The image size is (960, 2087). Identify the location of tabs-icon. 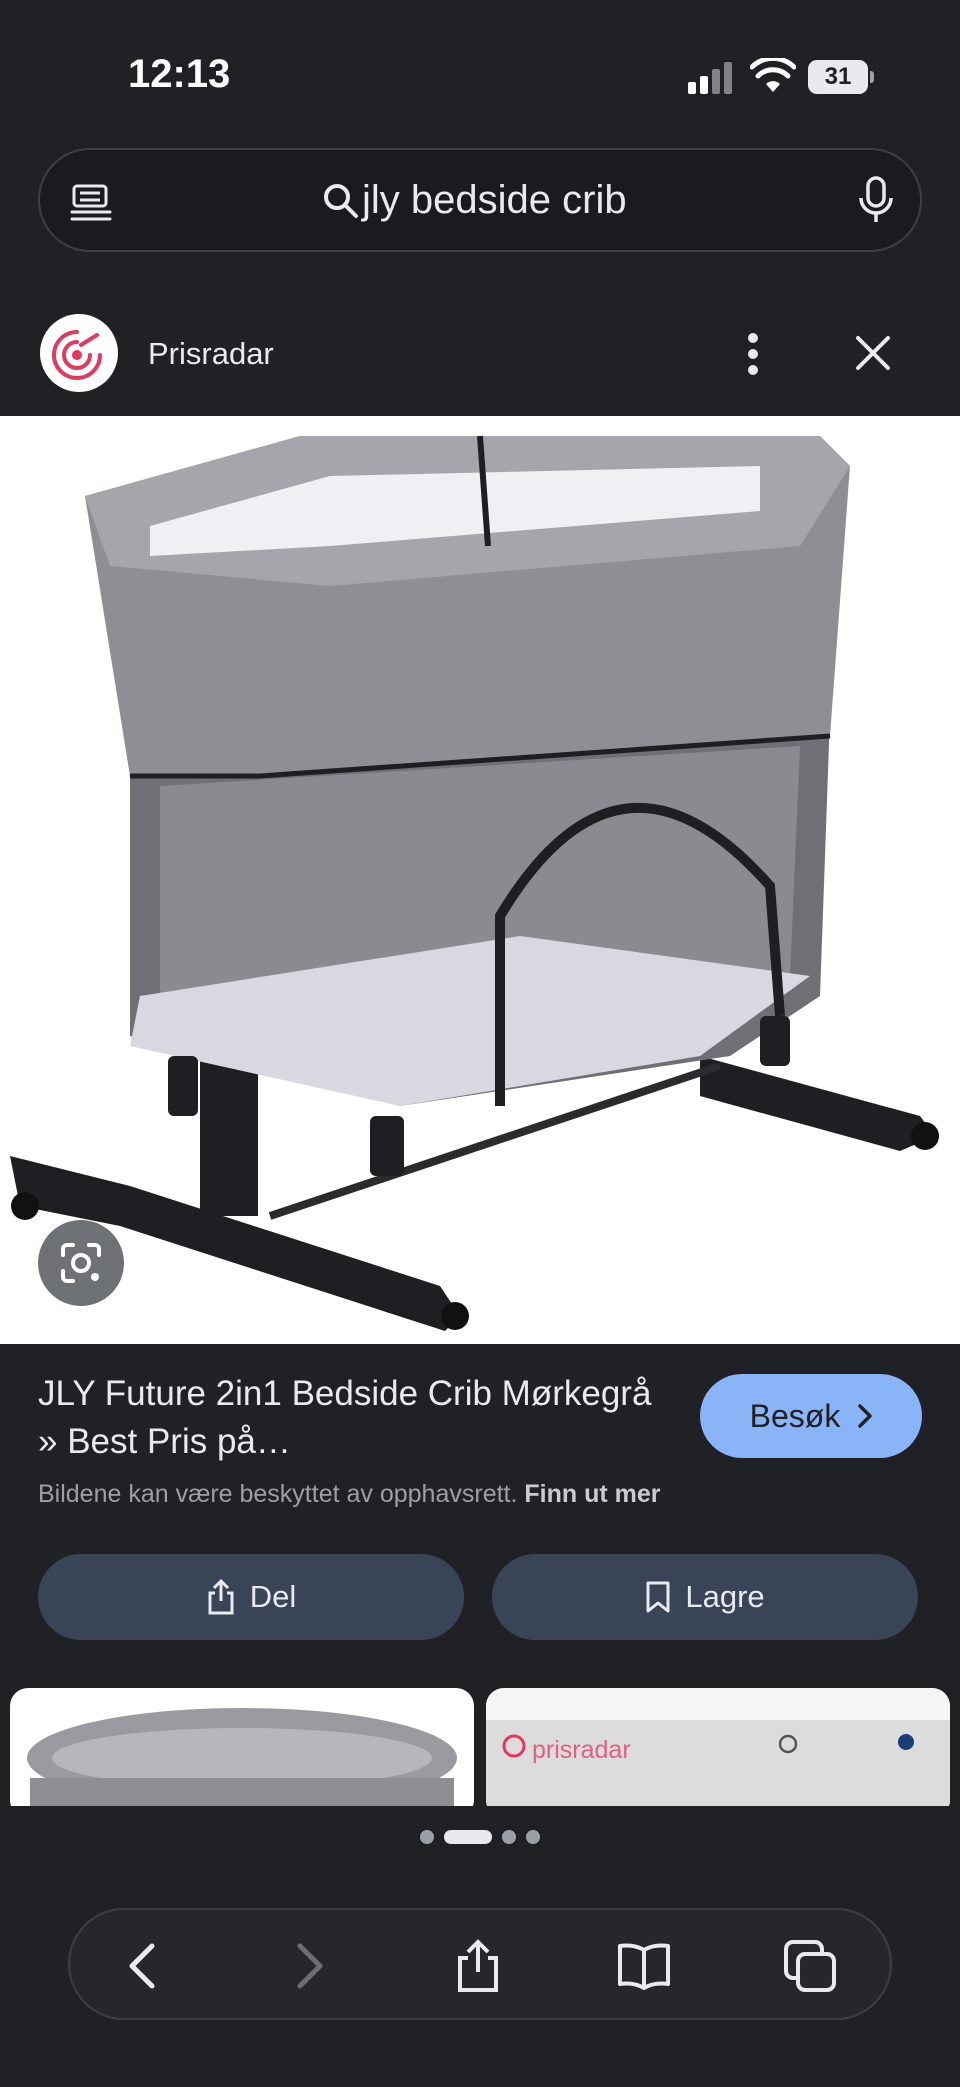
(810, 1966).